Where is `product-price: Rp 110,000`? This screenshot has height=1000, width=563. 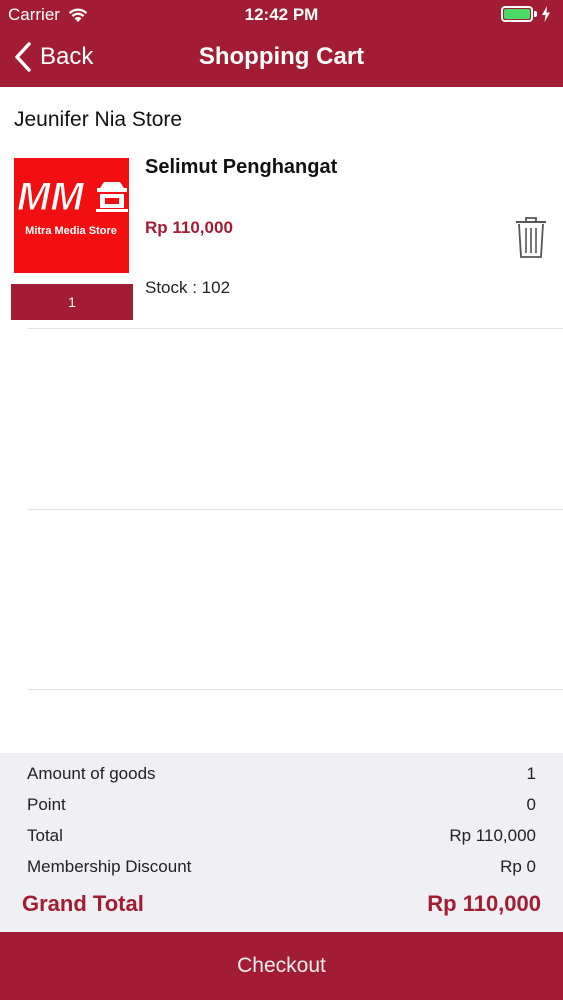
product-price: Rp 110,000 is located at coordinates (189, 227).